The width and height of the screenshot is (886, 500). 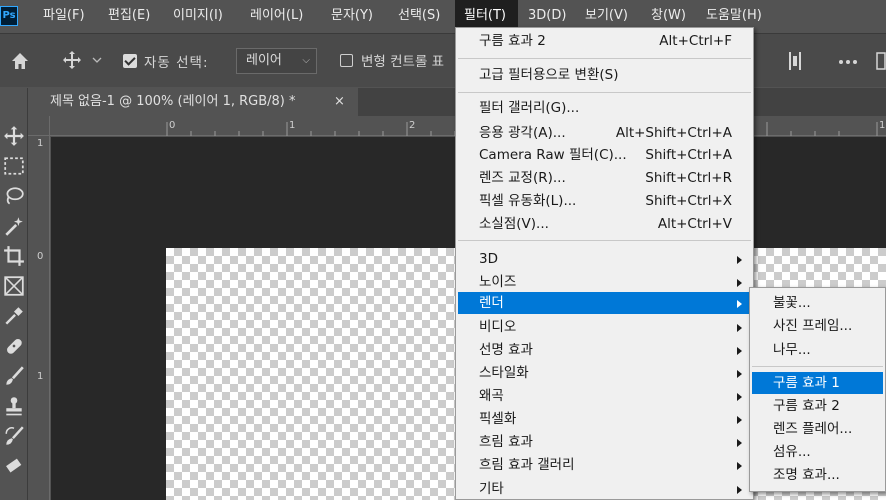 I want to click on menu-item-pixelate: 픽셀화, so click(x=604, y=419).